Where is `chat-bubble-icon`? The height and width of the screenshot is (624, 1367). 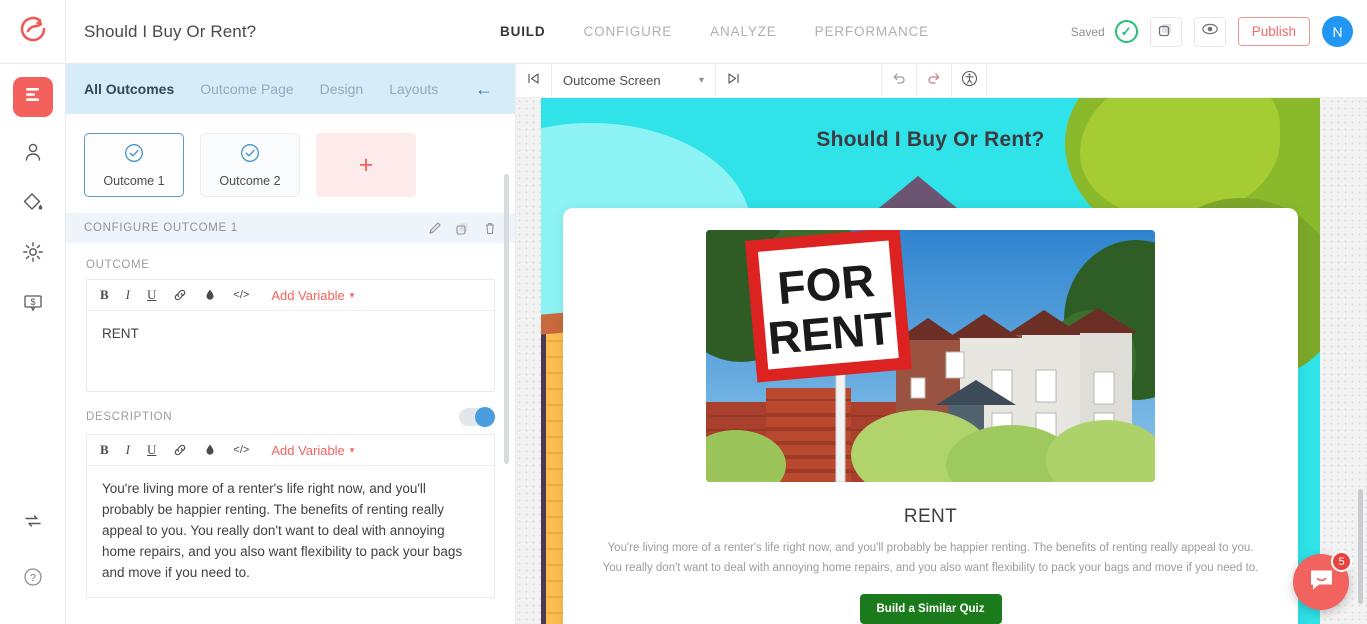
chat-bubble-icon is located at coordinates (1321, 582).